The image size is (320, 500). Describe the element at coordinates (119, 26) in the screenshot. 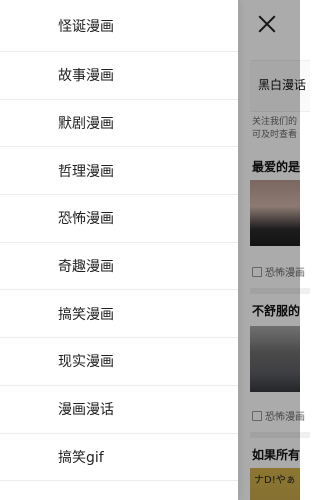

I see `menu-item-weird-comics: 怪诞漫画` at that location.